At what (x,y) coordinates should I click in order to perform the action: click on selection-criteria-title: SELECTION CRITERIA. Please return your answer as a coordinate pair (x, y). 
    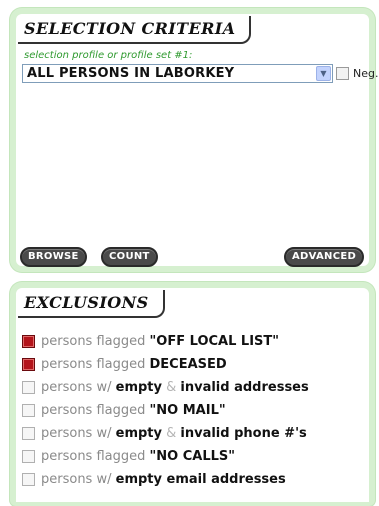
    Looking at the image, I should click on (135, 30).